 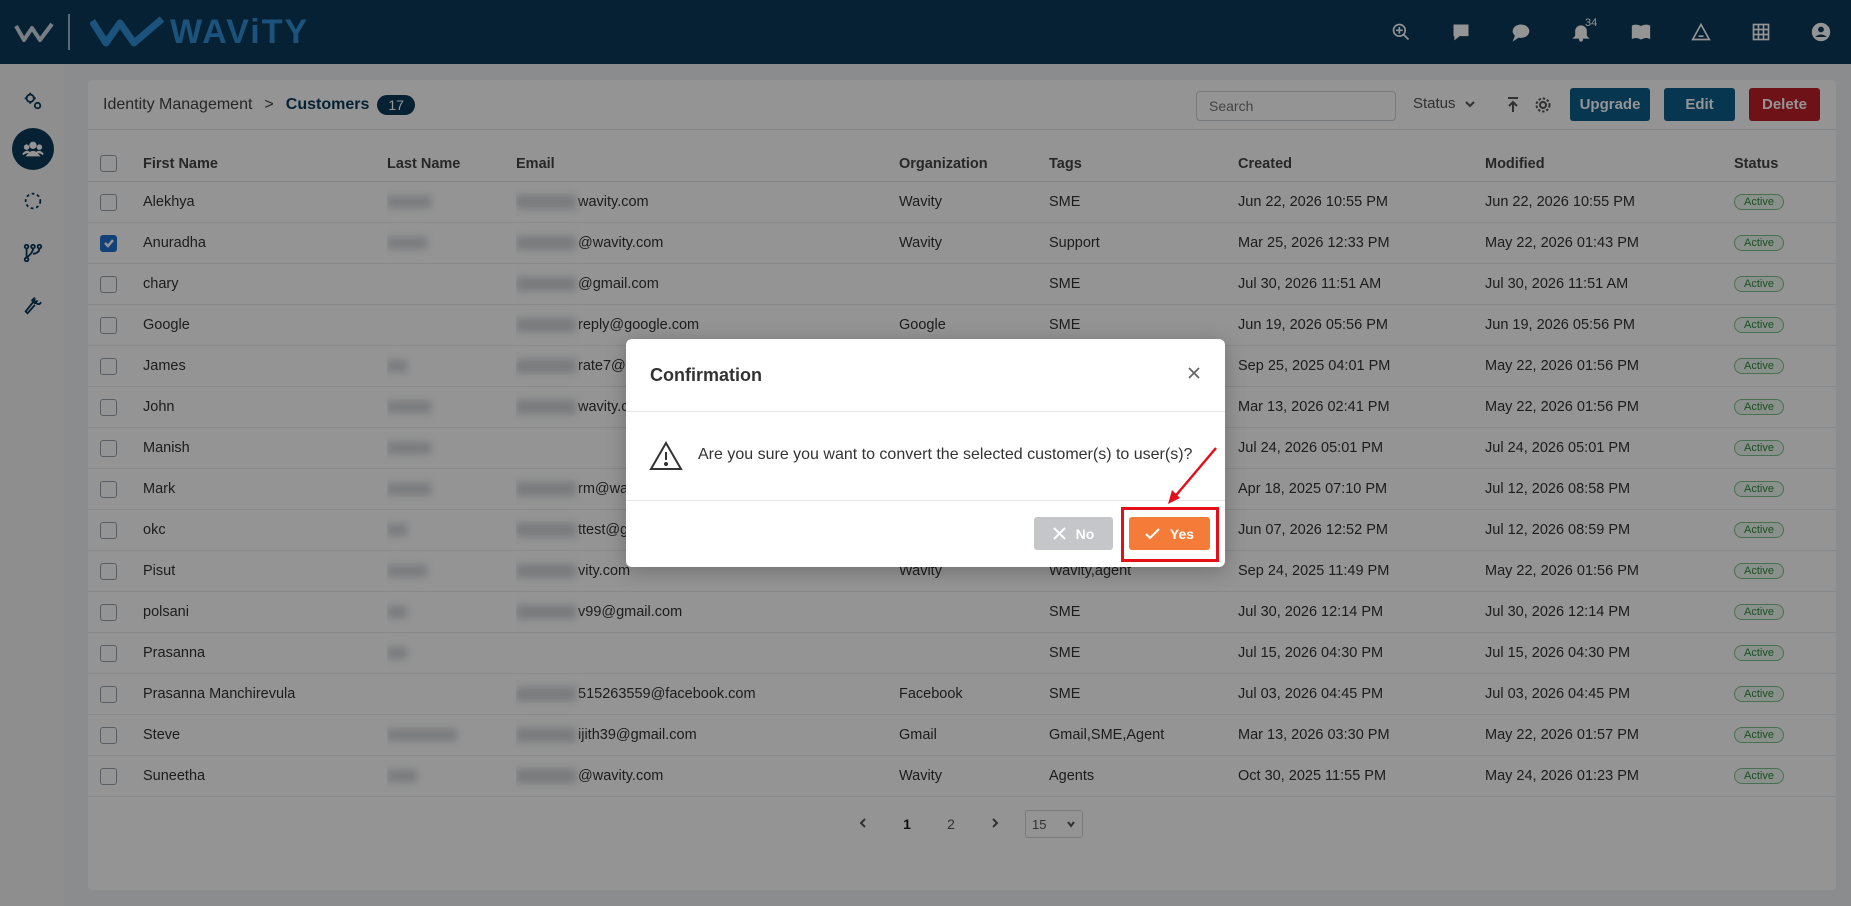 What do you see at coordinates (1085, 533) in the screenshot?
I see `no-button-label: No` at bounding box center [1085, 533].